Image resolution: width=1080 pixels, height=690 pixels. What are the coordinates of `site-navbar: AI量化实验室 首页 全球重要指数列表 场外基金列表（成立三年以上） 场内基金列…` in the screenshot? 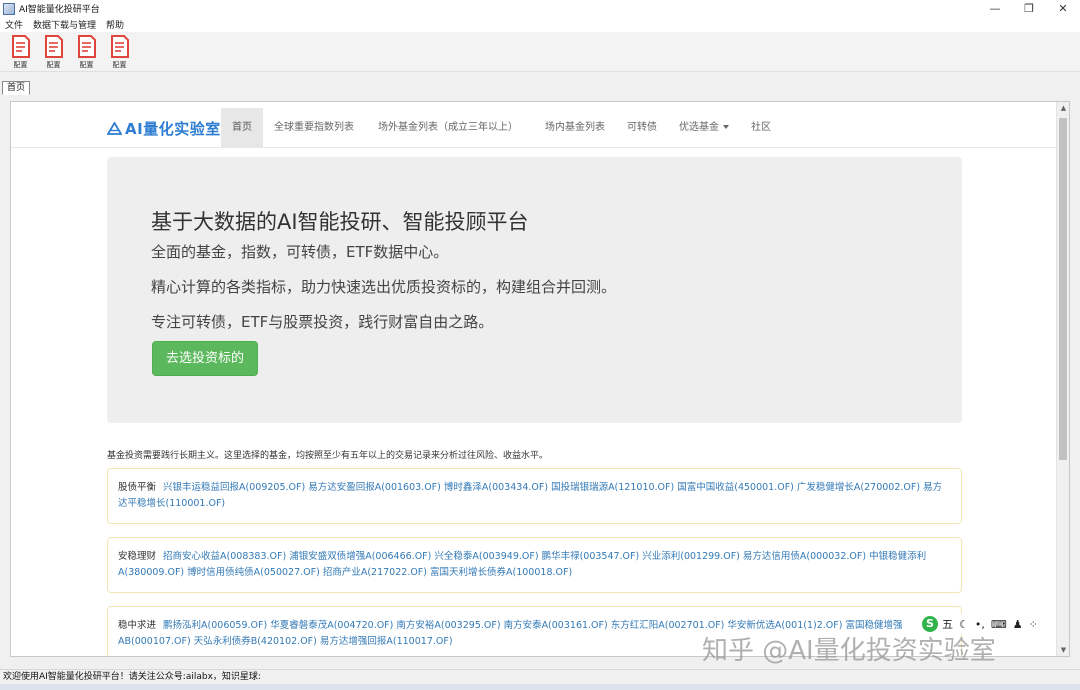 It's located at (534, 128).